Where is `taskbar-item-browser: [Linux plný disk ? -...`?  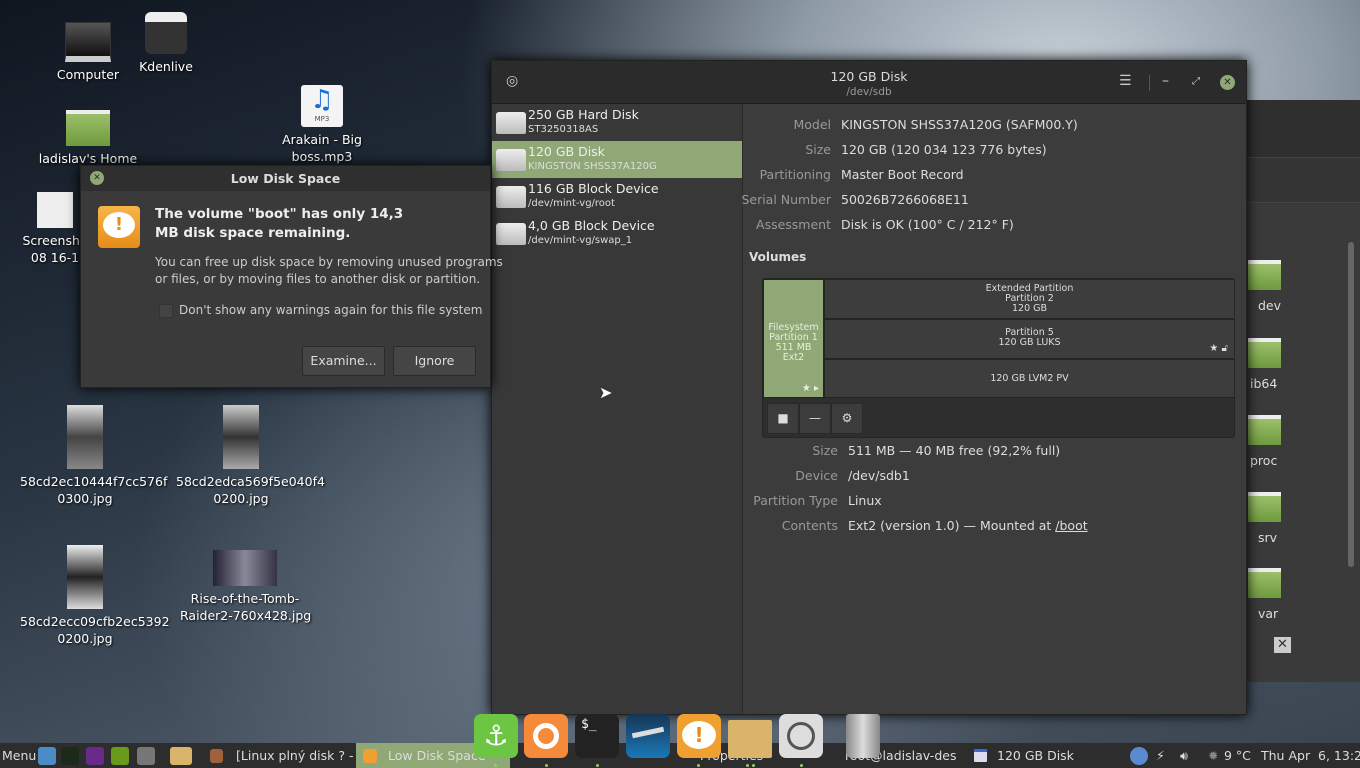
taskbar-item-browser: [Linux plný disk ? -... is located at coordinates (295, 755).